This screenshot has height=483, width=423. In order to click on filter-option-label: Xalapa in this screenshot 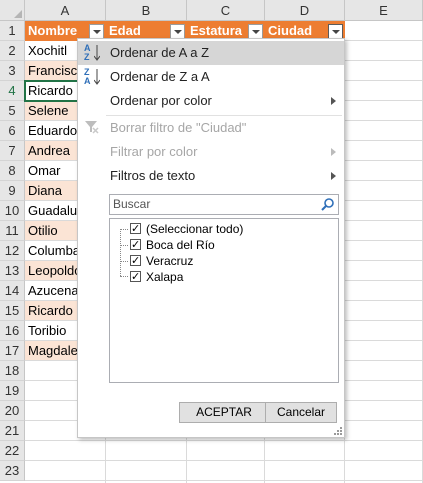, I will do `click(165, 277)`.